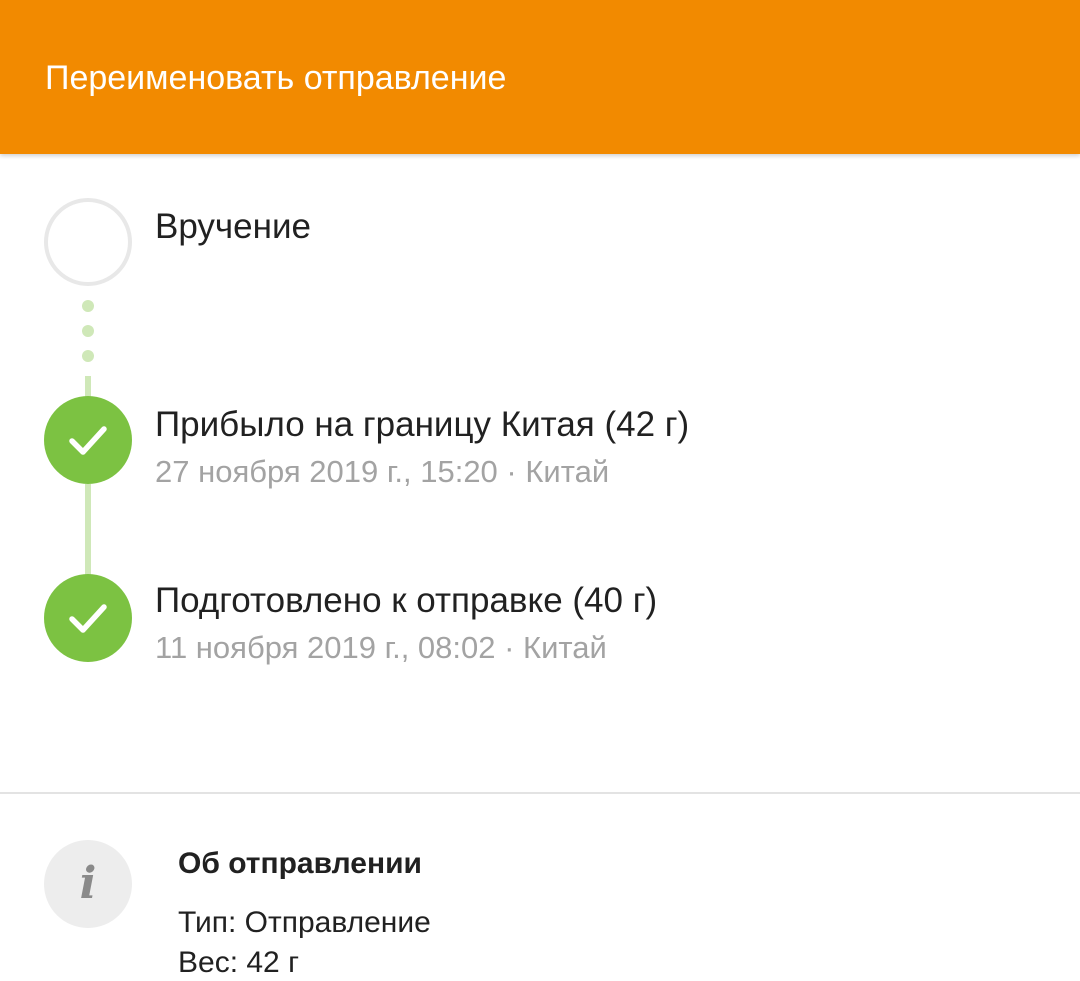 The height and width of the screenshot is (981, 1080). I want to click on info-glyph: i, so click(88, 883).